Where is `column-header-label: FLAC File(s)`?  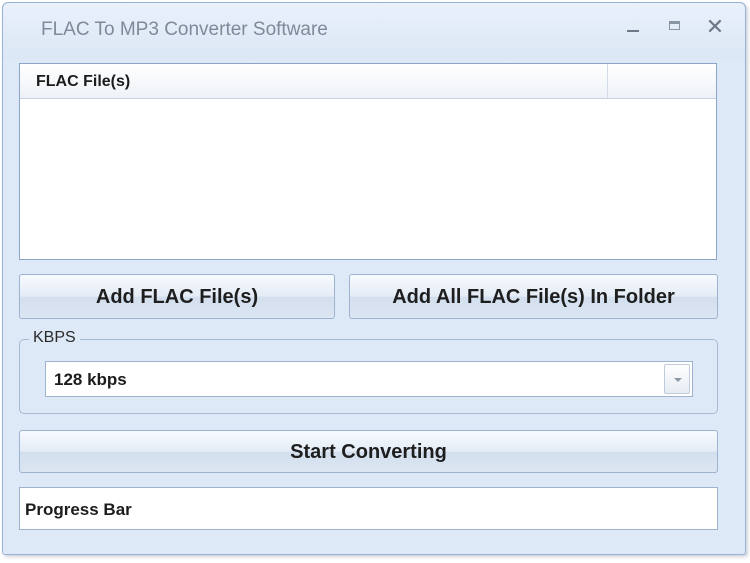
column-header-label: FLAC File(s) is located at coordinates (83, 81).